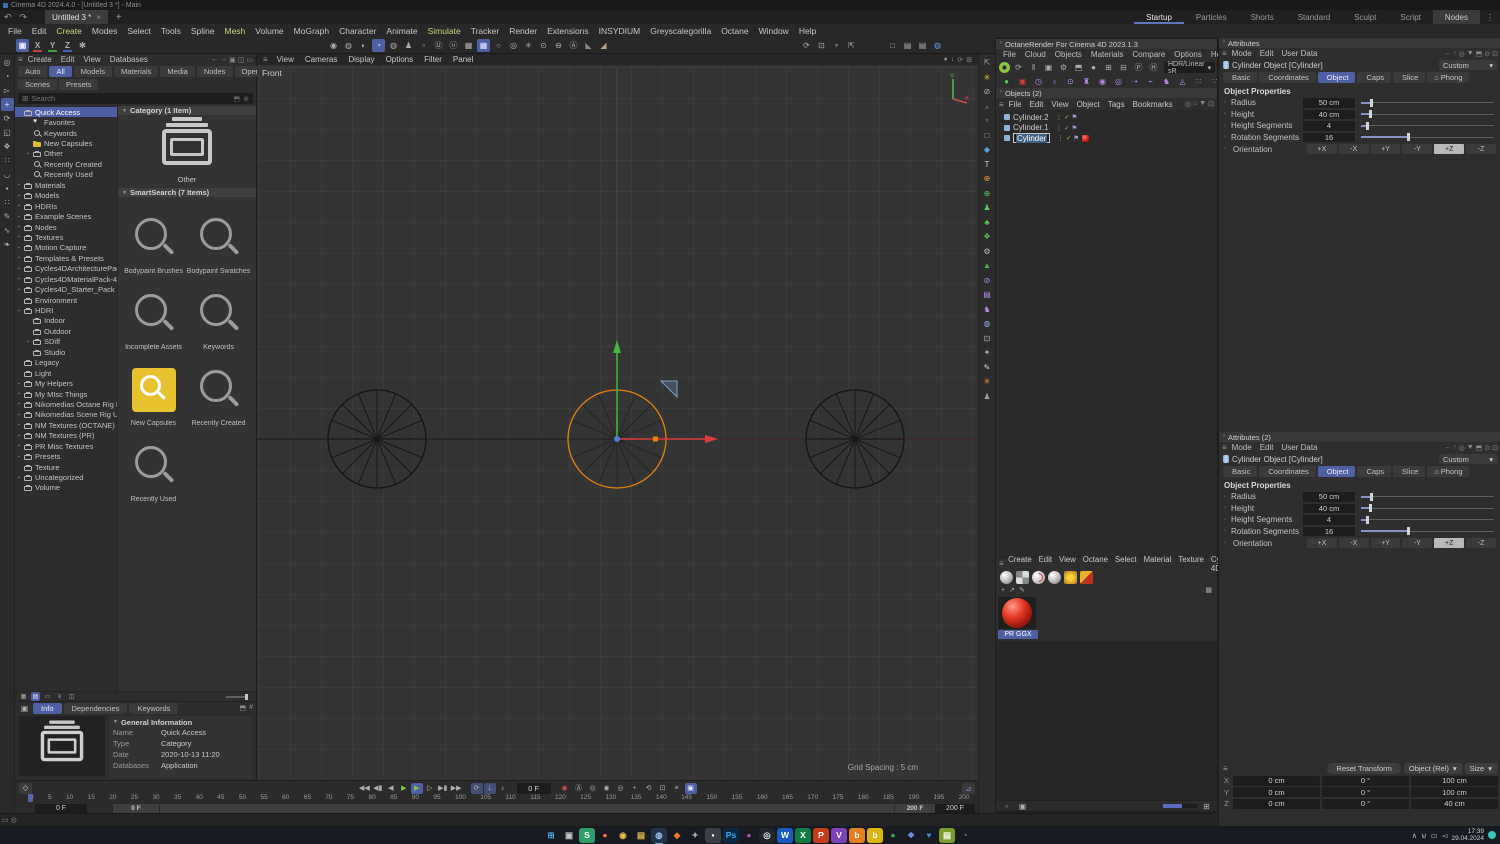 The height and width of the screenshot is (844, 1500). I want to click on menu-item: Simulate, so click(444, 31).